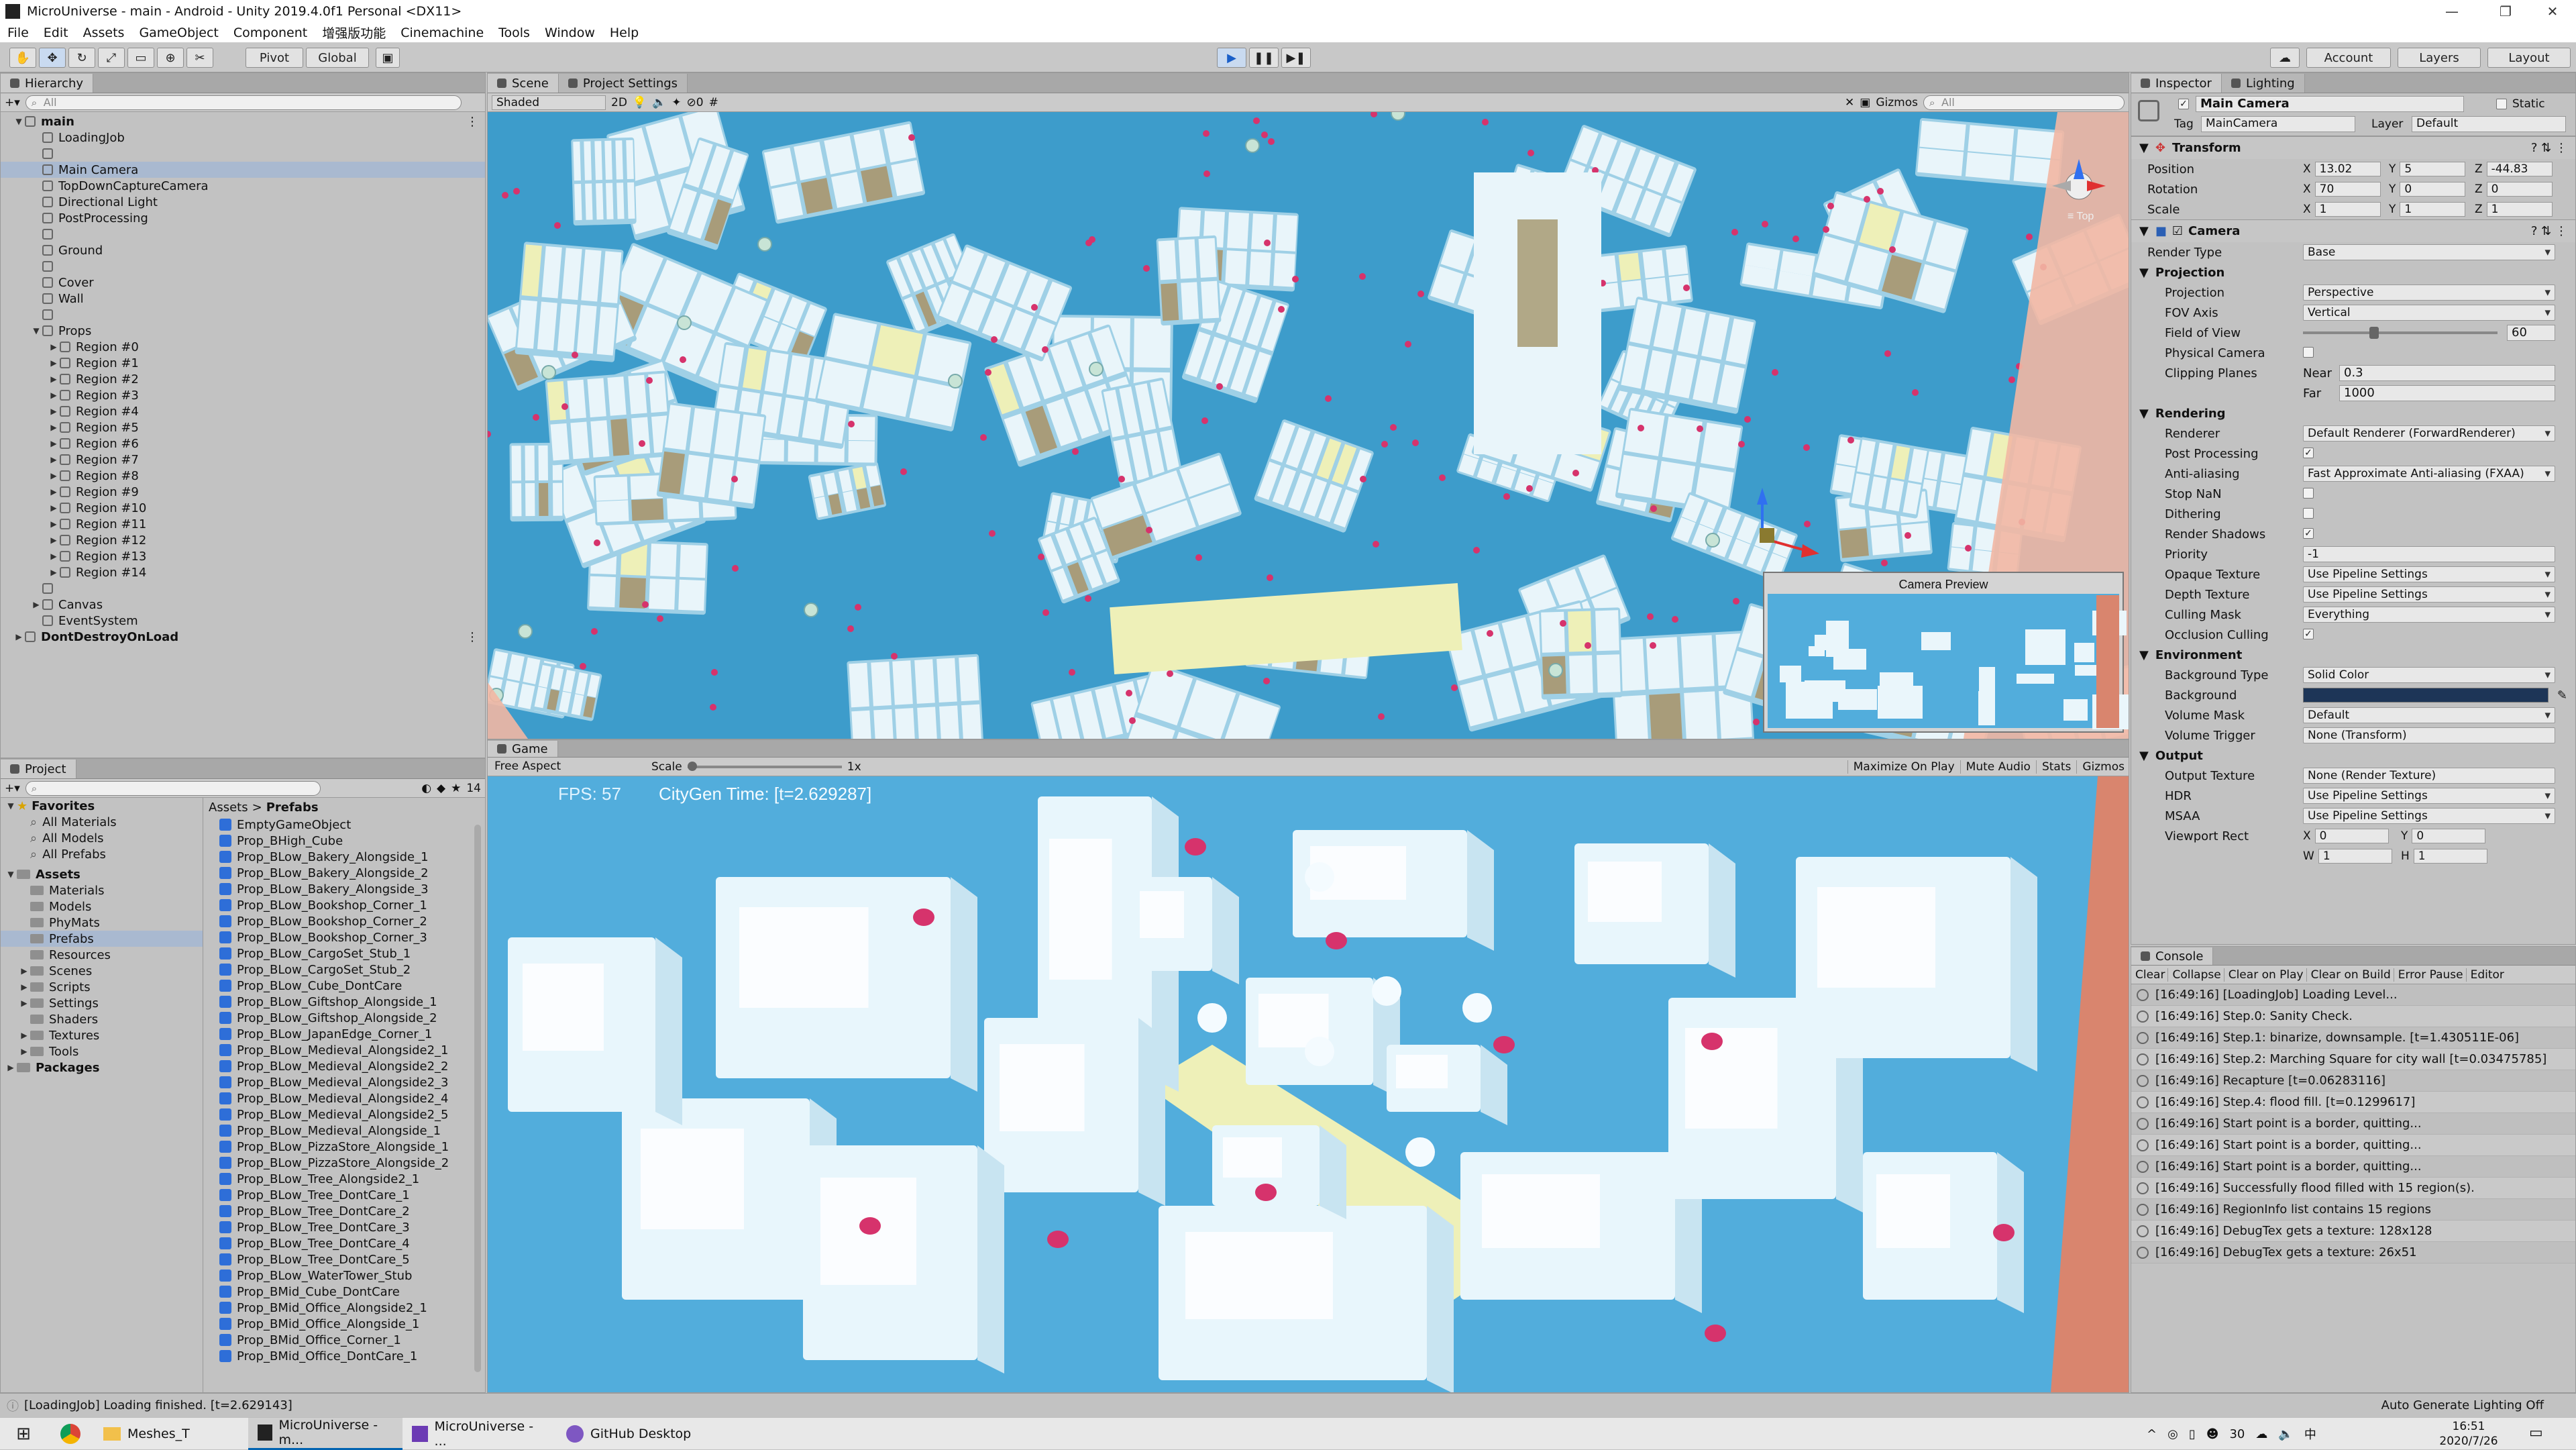  What do you see at coordinates (352, 1147) in the screenshot?
I see `prefab-item: Prop_BLow_PizzaStore_Alongside_1` at bounding box center [352, 1147].